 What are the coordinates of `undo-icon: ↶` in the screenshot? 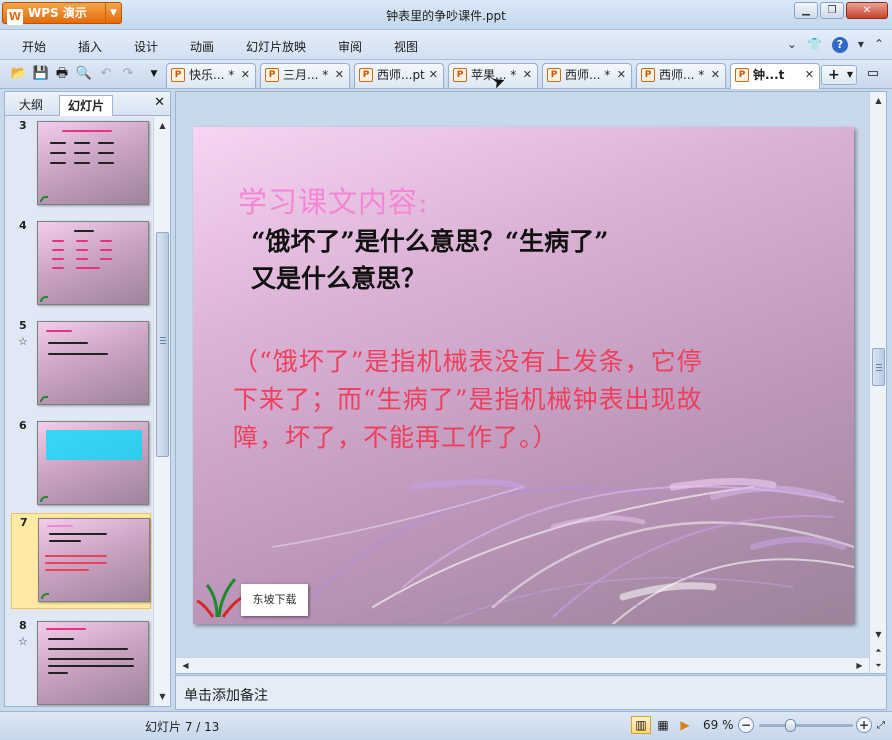 It's located at (106, 74).